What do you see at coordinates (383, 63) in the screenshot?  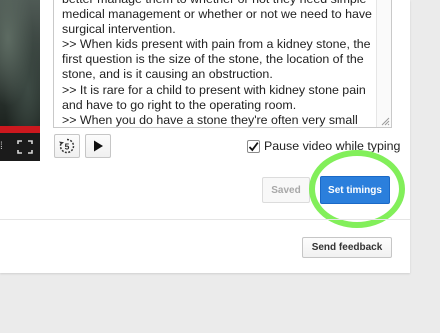 I see `transcript-scrollbar` at bounding box center [383, 63].